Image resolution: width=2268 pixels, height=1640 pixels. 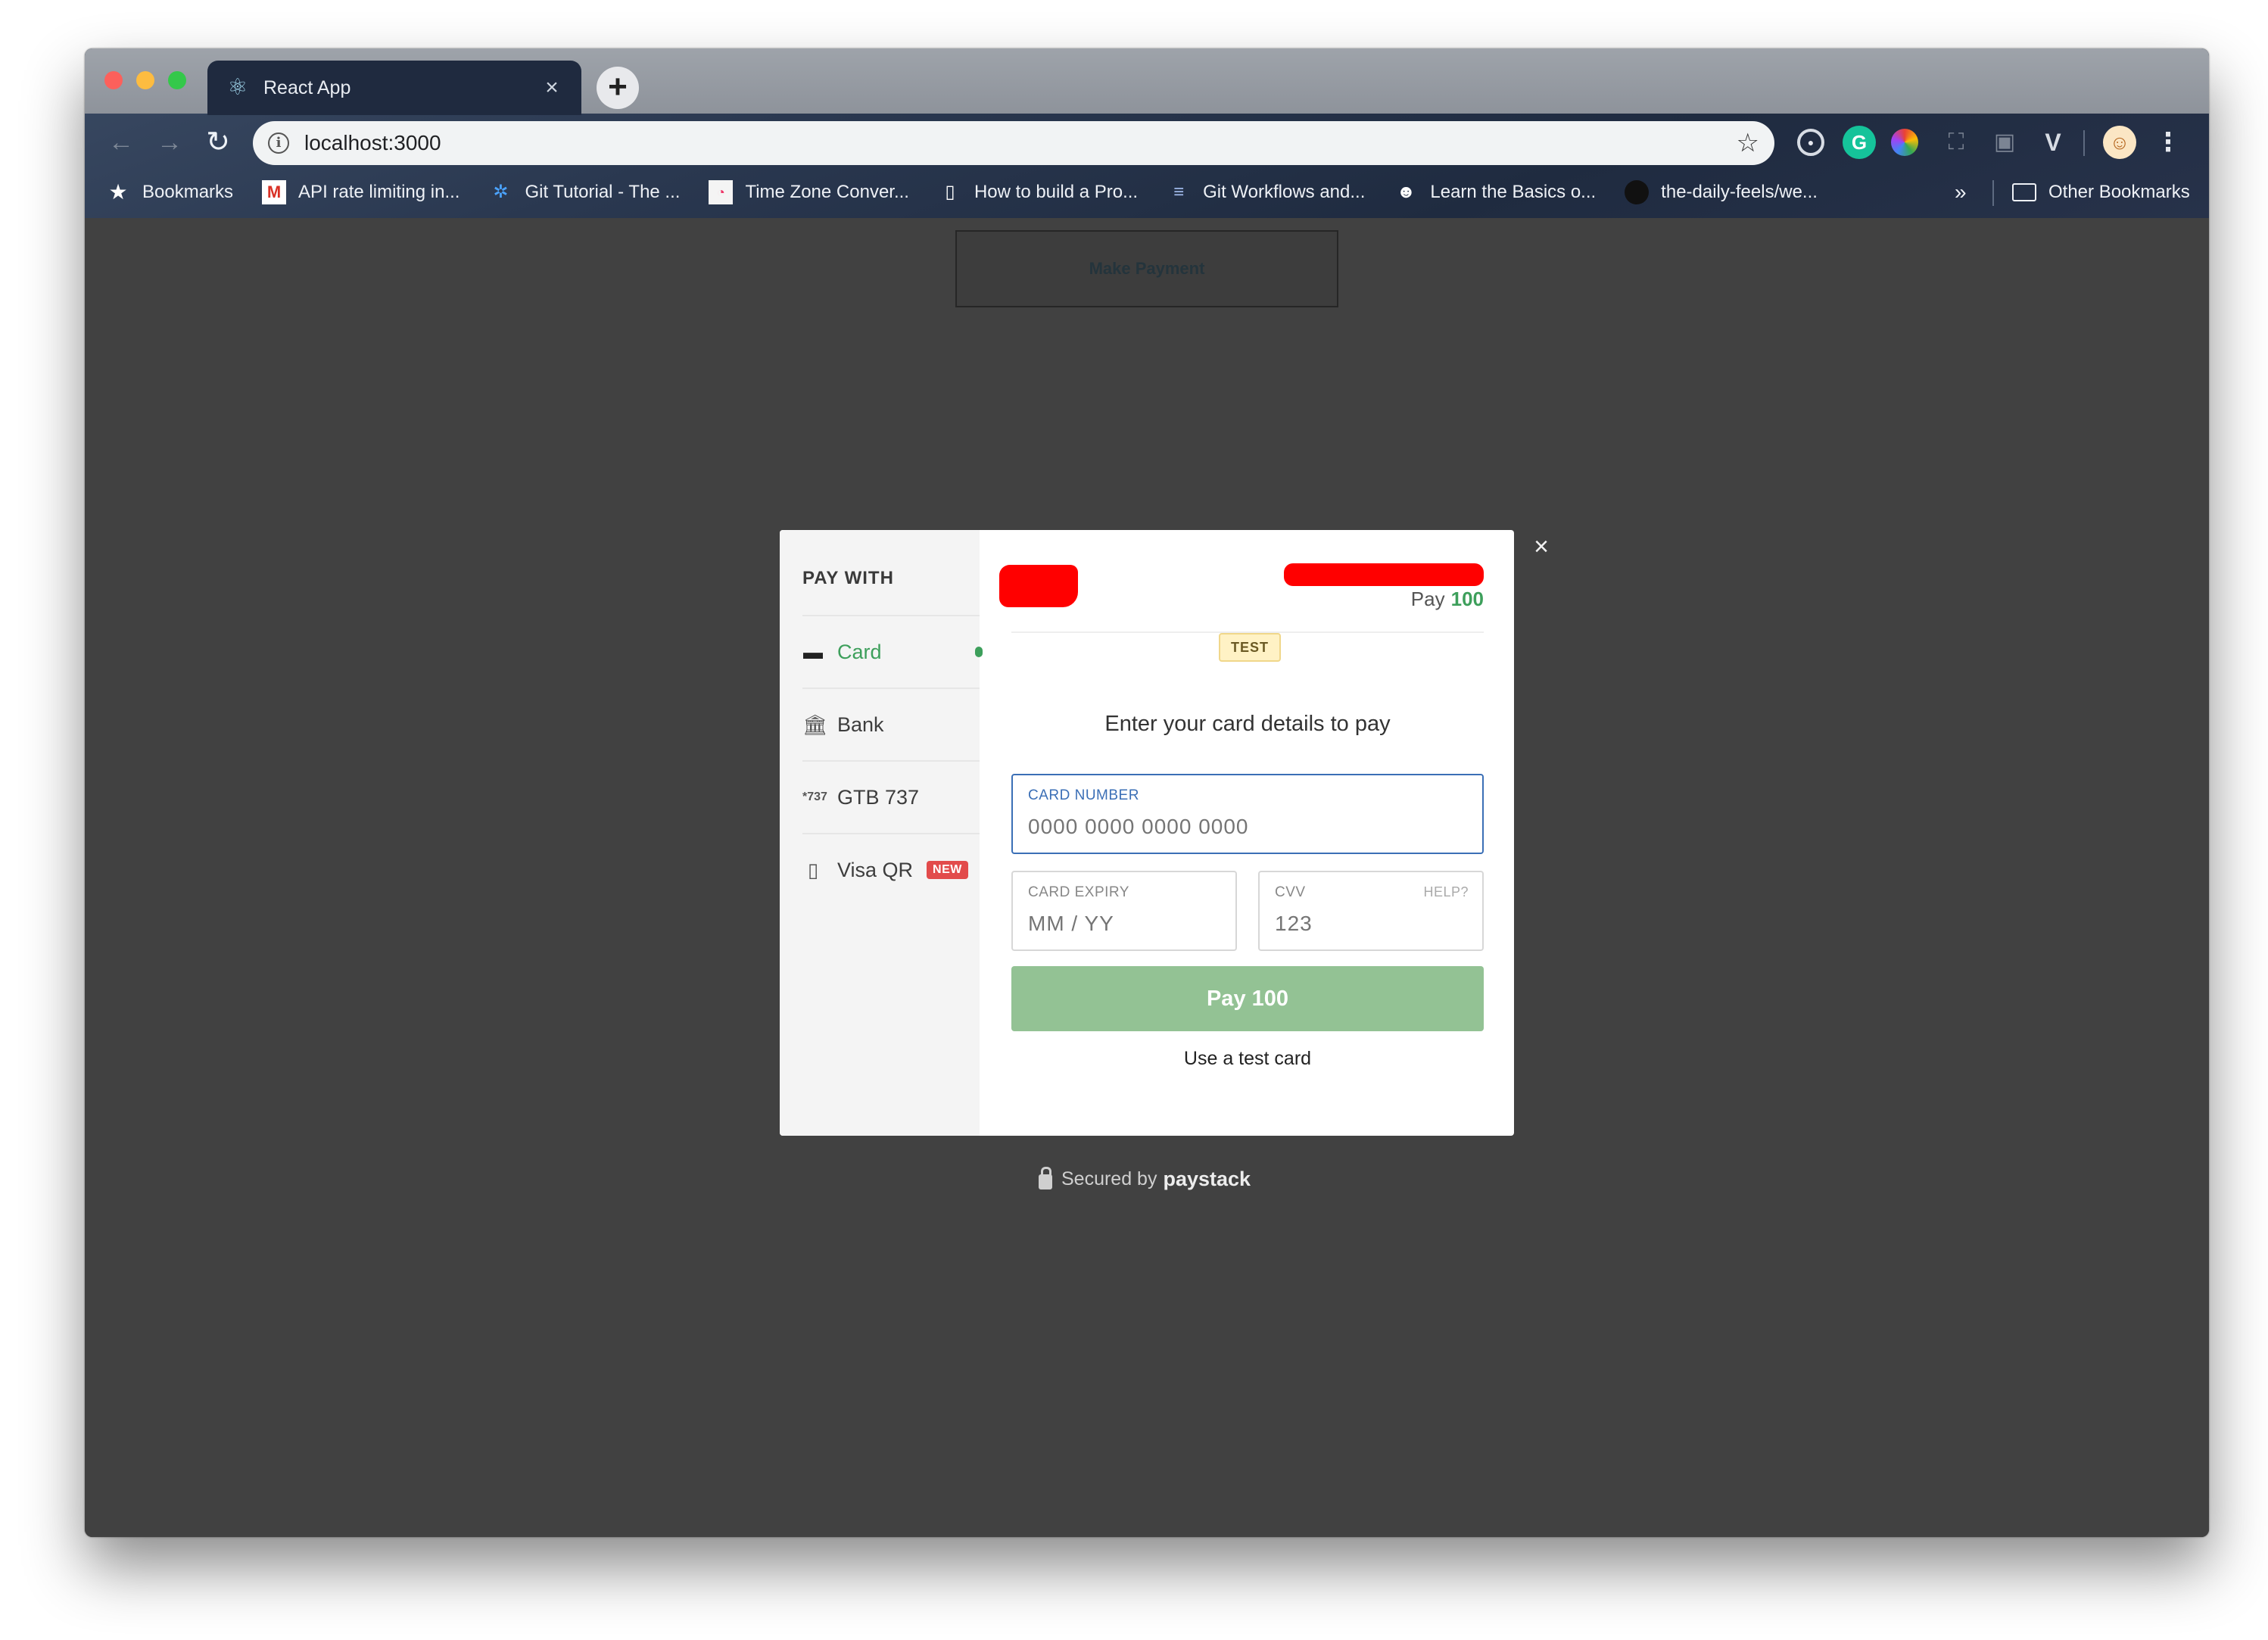 I want to click on react-icon: ⚛, so click(x=237, y=87).